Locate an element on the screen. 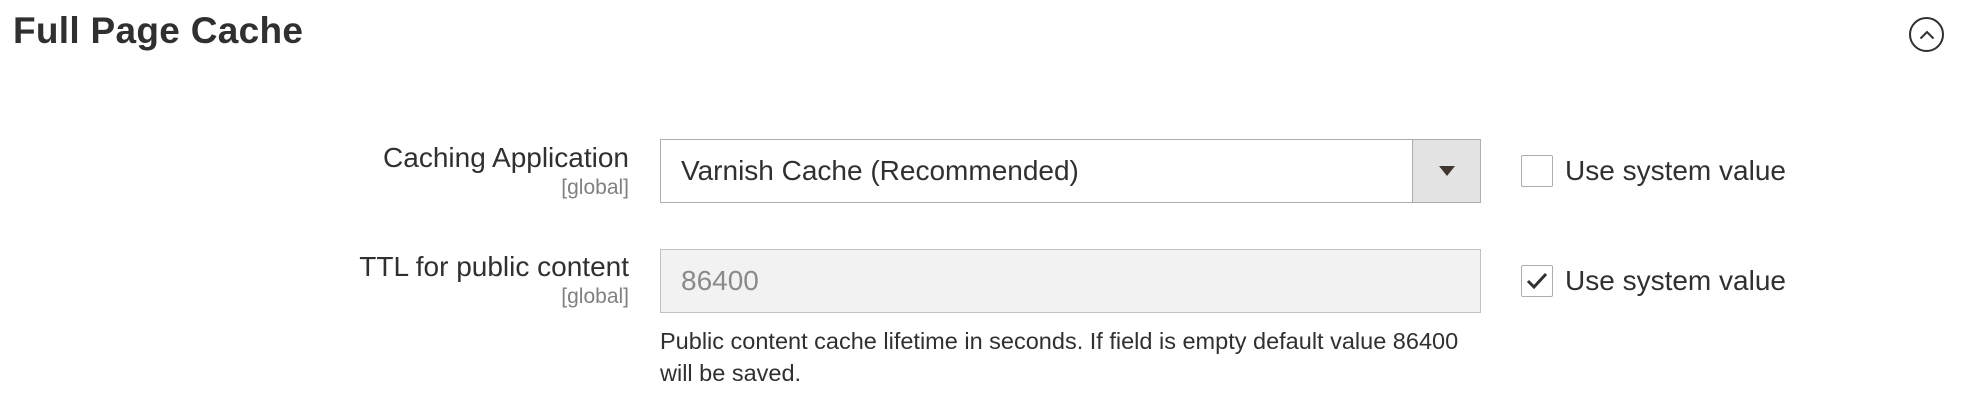 This screenshot has width=1966, height=420. select-dropdown-button is located at coordinates (1446, 171).